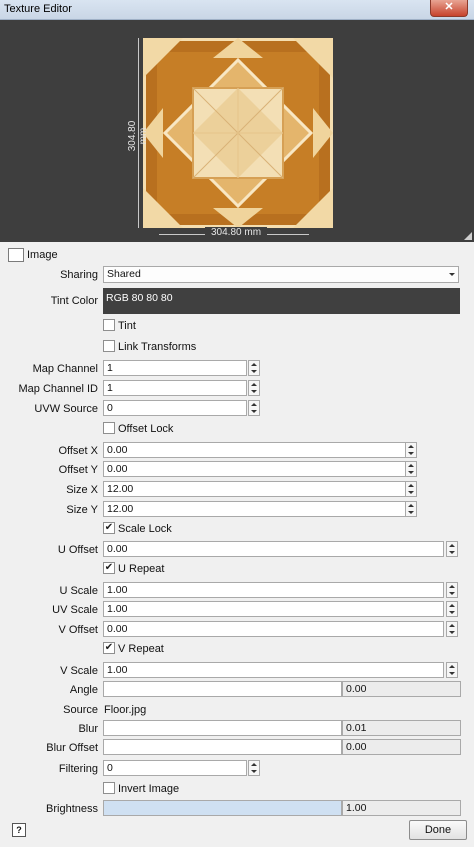 The width and height of the screenshot is (474, 847). I want to click on link-transforms-label: Link Transforms, so click(157, 347).